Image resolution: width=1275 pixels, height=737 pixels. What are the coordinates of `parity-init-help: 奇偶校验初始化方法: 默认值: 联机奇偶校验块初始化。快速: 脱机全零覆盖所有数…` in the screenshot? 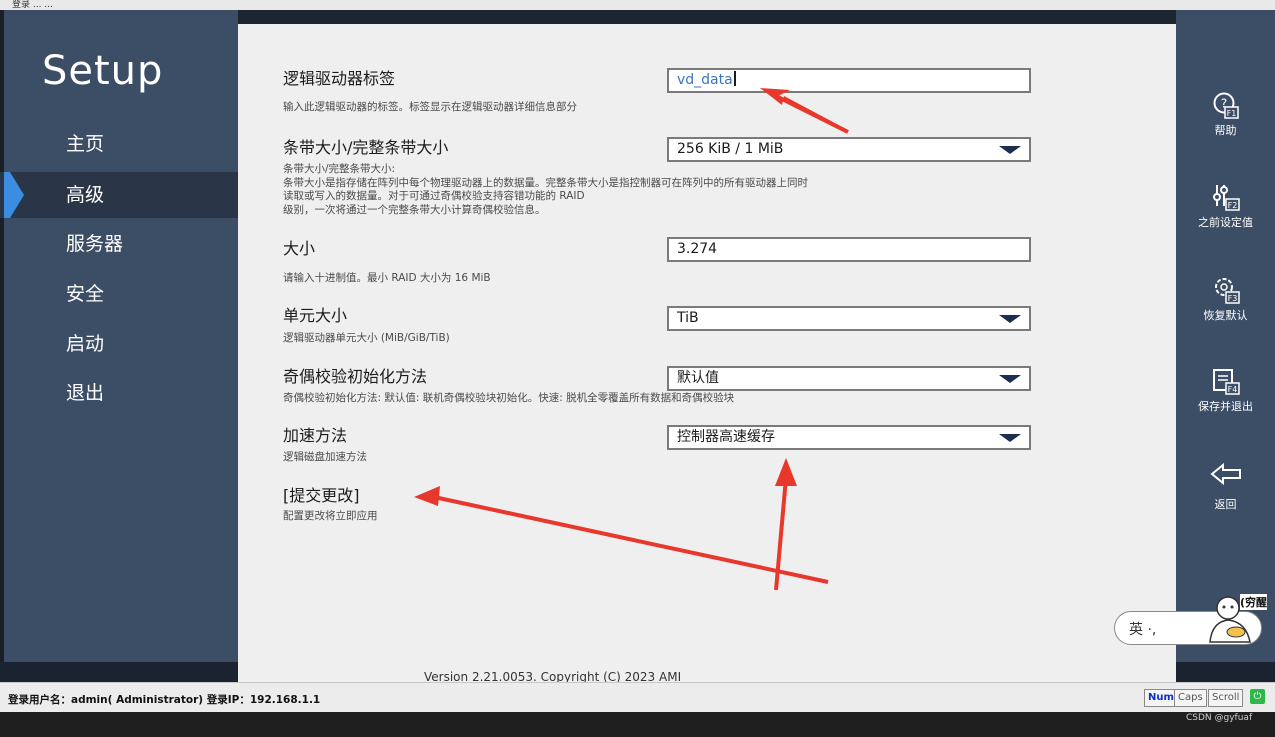 It's located at (509, 398).